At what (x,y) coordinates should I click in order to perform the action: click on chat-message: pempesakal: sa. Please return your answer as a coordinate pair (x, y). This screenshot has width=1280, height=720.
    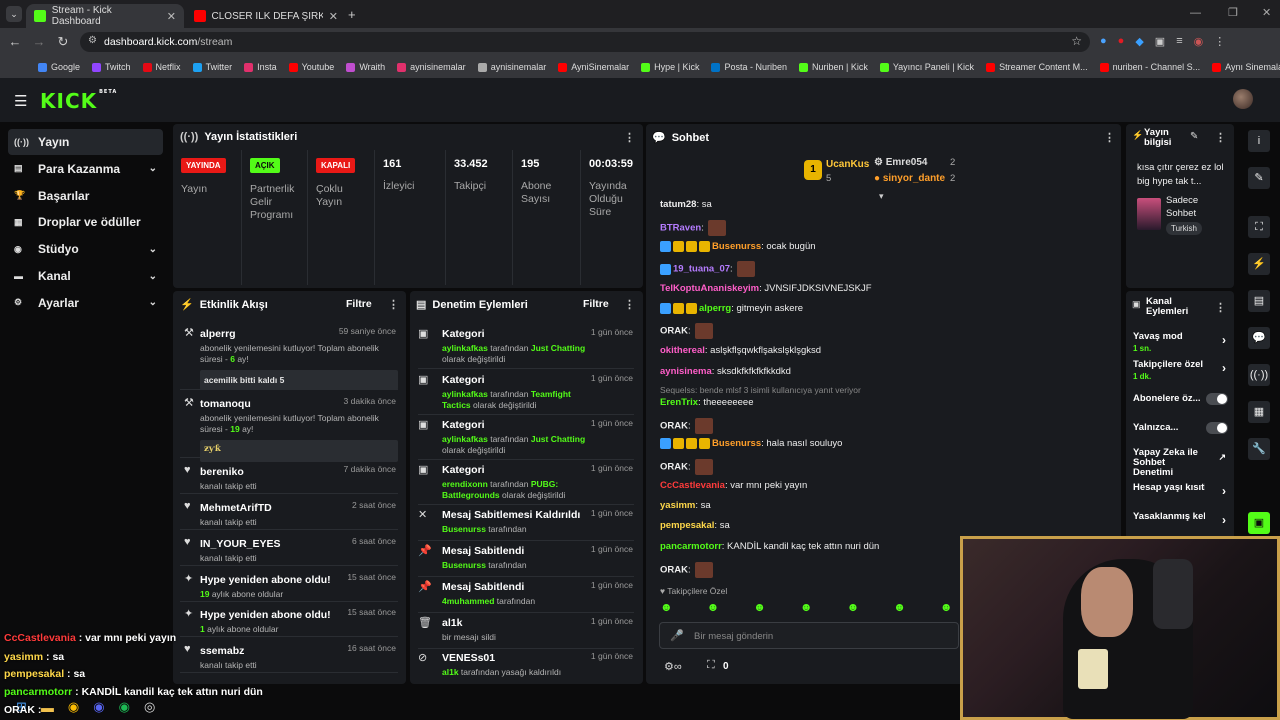
    Looking at the image, I should click on (892, 526).